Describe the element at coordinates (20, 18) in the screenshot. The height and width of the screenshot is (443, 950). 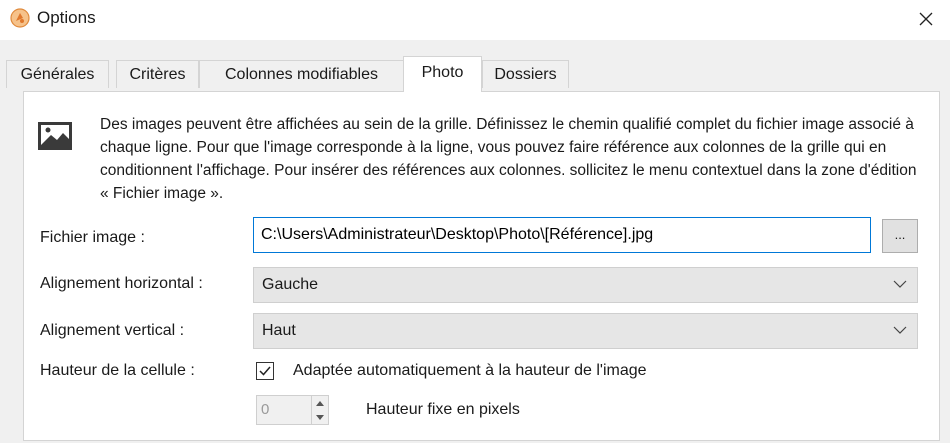
I see `app-icon` at that location.